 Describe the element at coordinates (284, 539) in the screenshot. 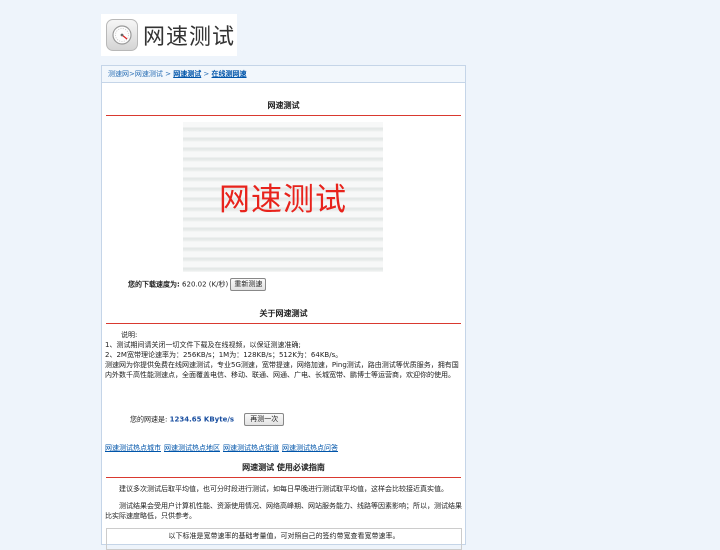

I see `bandwidth-notice: 以下标准是宽带速率的基础考量值，可对照自己的签约带宽查看宽带速率。` at that location.